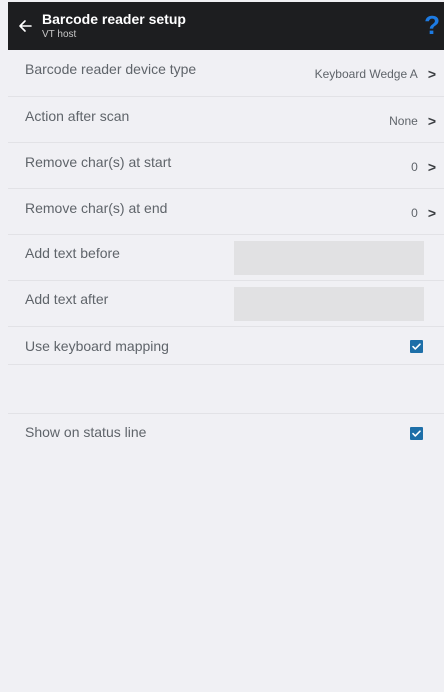  I want to click on setting-add-text-before: Add text before, so click(226, 258).